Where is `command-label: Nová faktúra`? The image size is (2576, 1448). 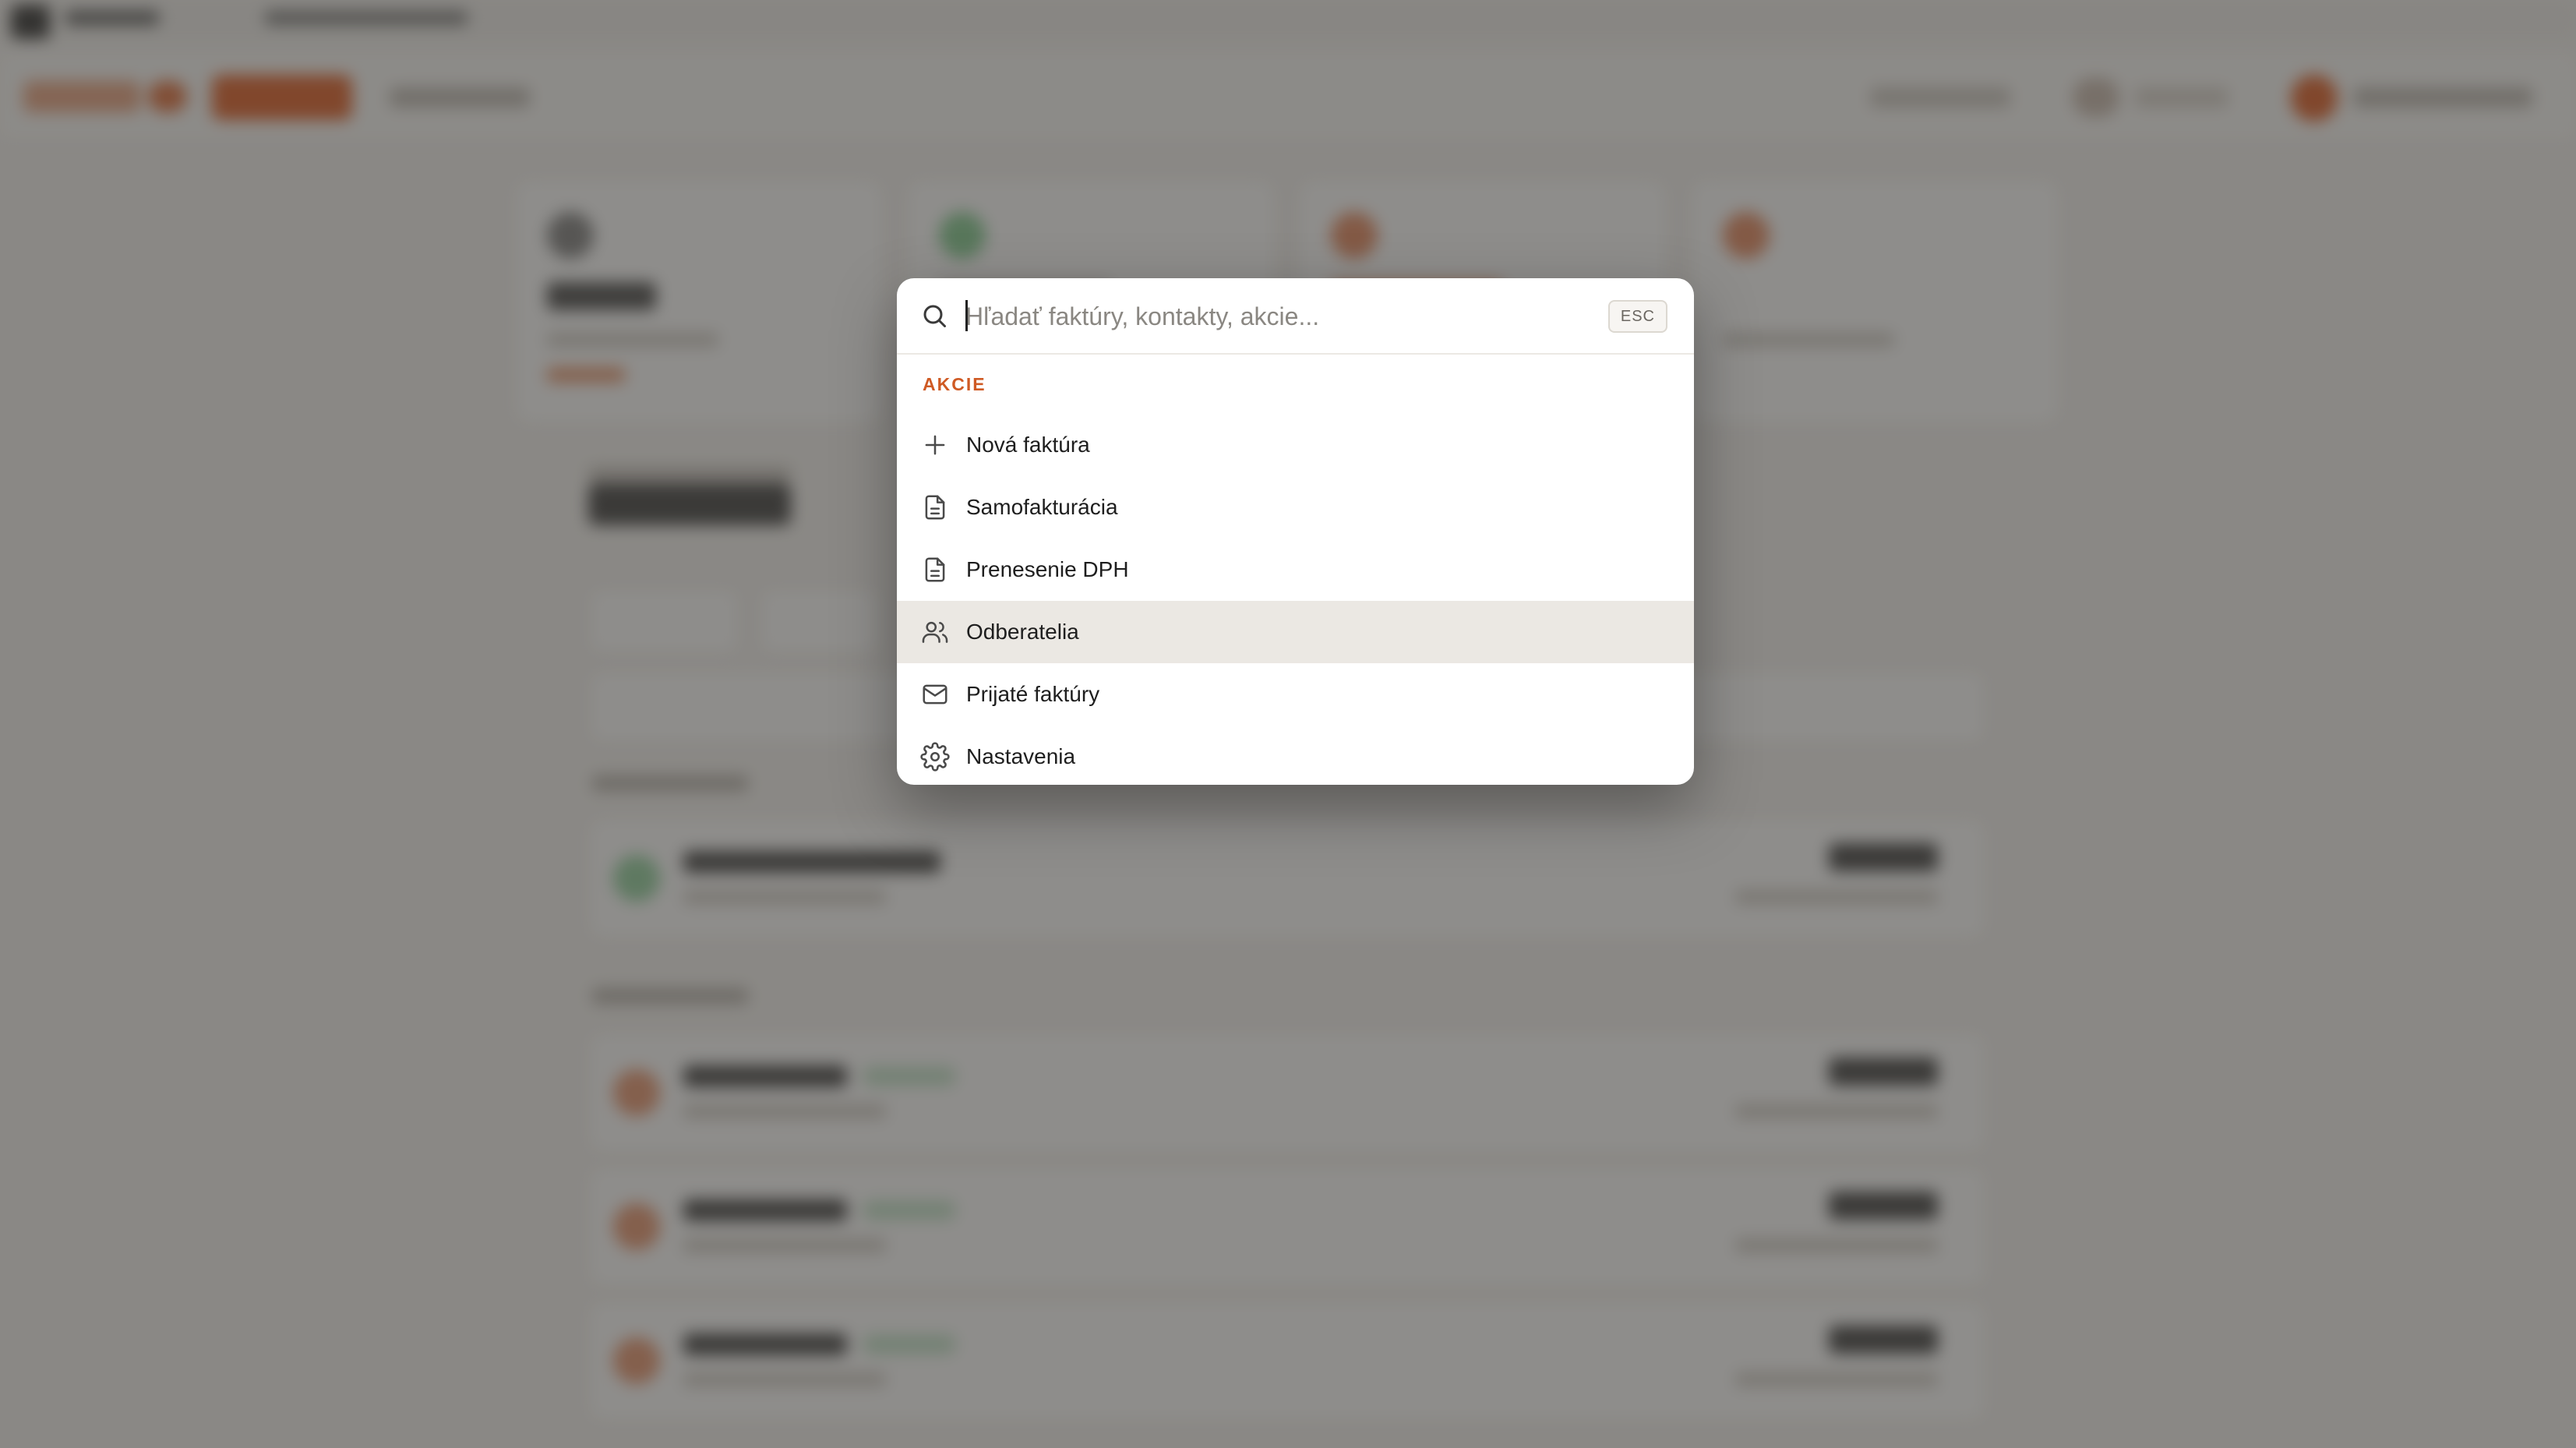
command-label: Nová faktúra is located at coordinates (1028, 445).